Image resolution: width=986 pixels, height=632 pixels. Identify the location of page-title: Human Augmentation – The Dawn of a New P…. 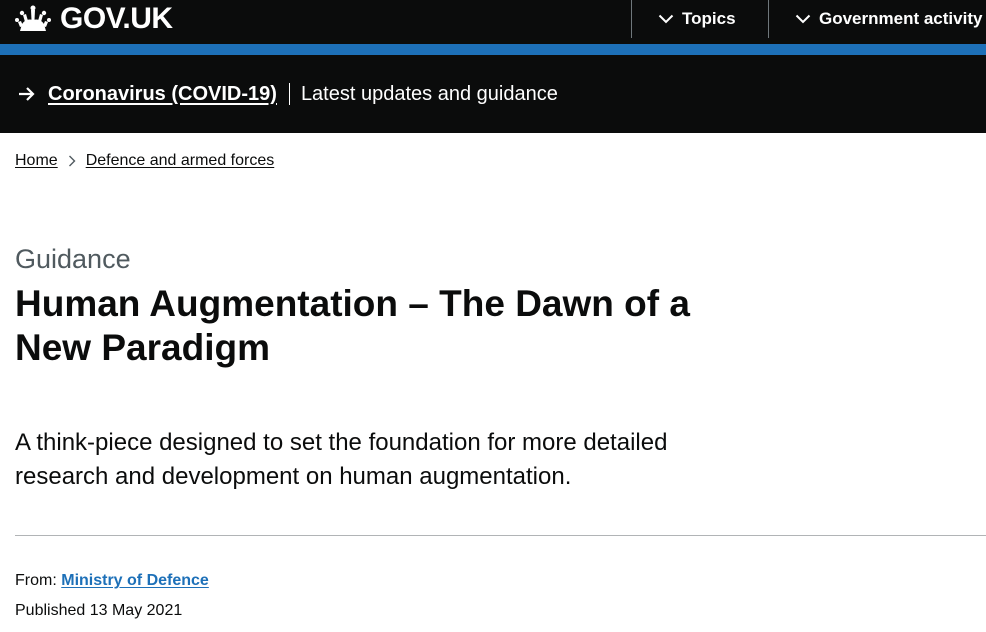
(352, 325).